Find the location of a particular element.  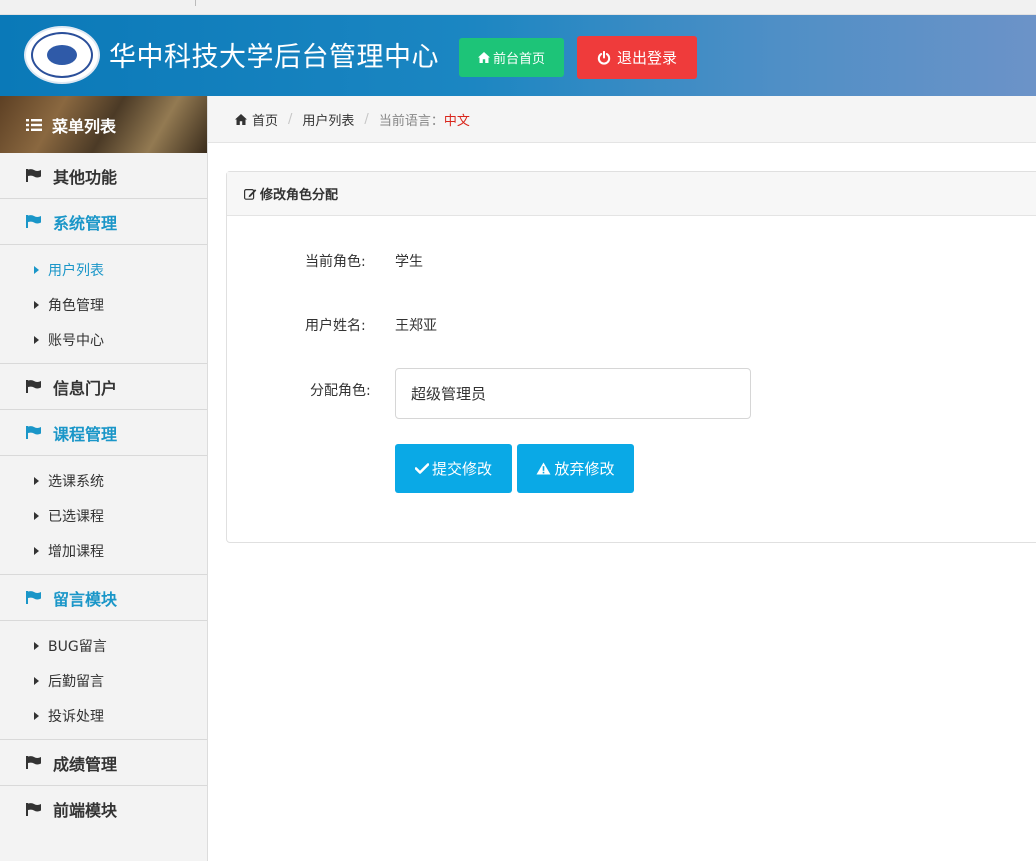

menu-group-system: 系统管理 is located at coordinates (103, 222).